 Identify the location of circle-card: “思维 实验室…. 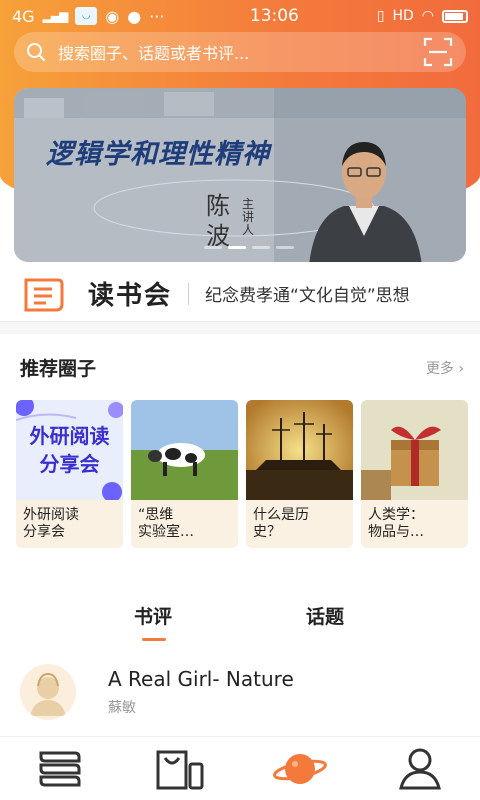
(184, 474).